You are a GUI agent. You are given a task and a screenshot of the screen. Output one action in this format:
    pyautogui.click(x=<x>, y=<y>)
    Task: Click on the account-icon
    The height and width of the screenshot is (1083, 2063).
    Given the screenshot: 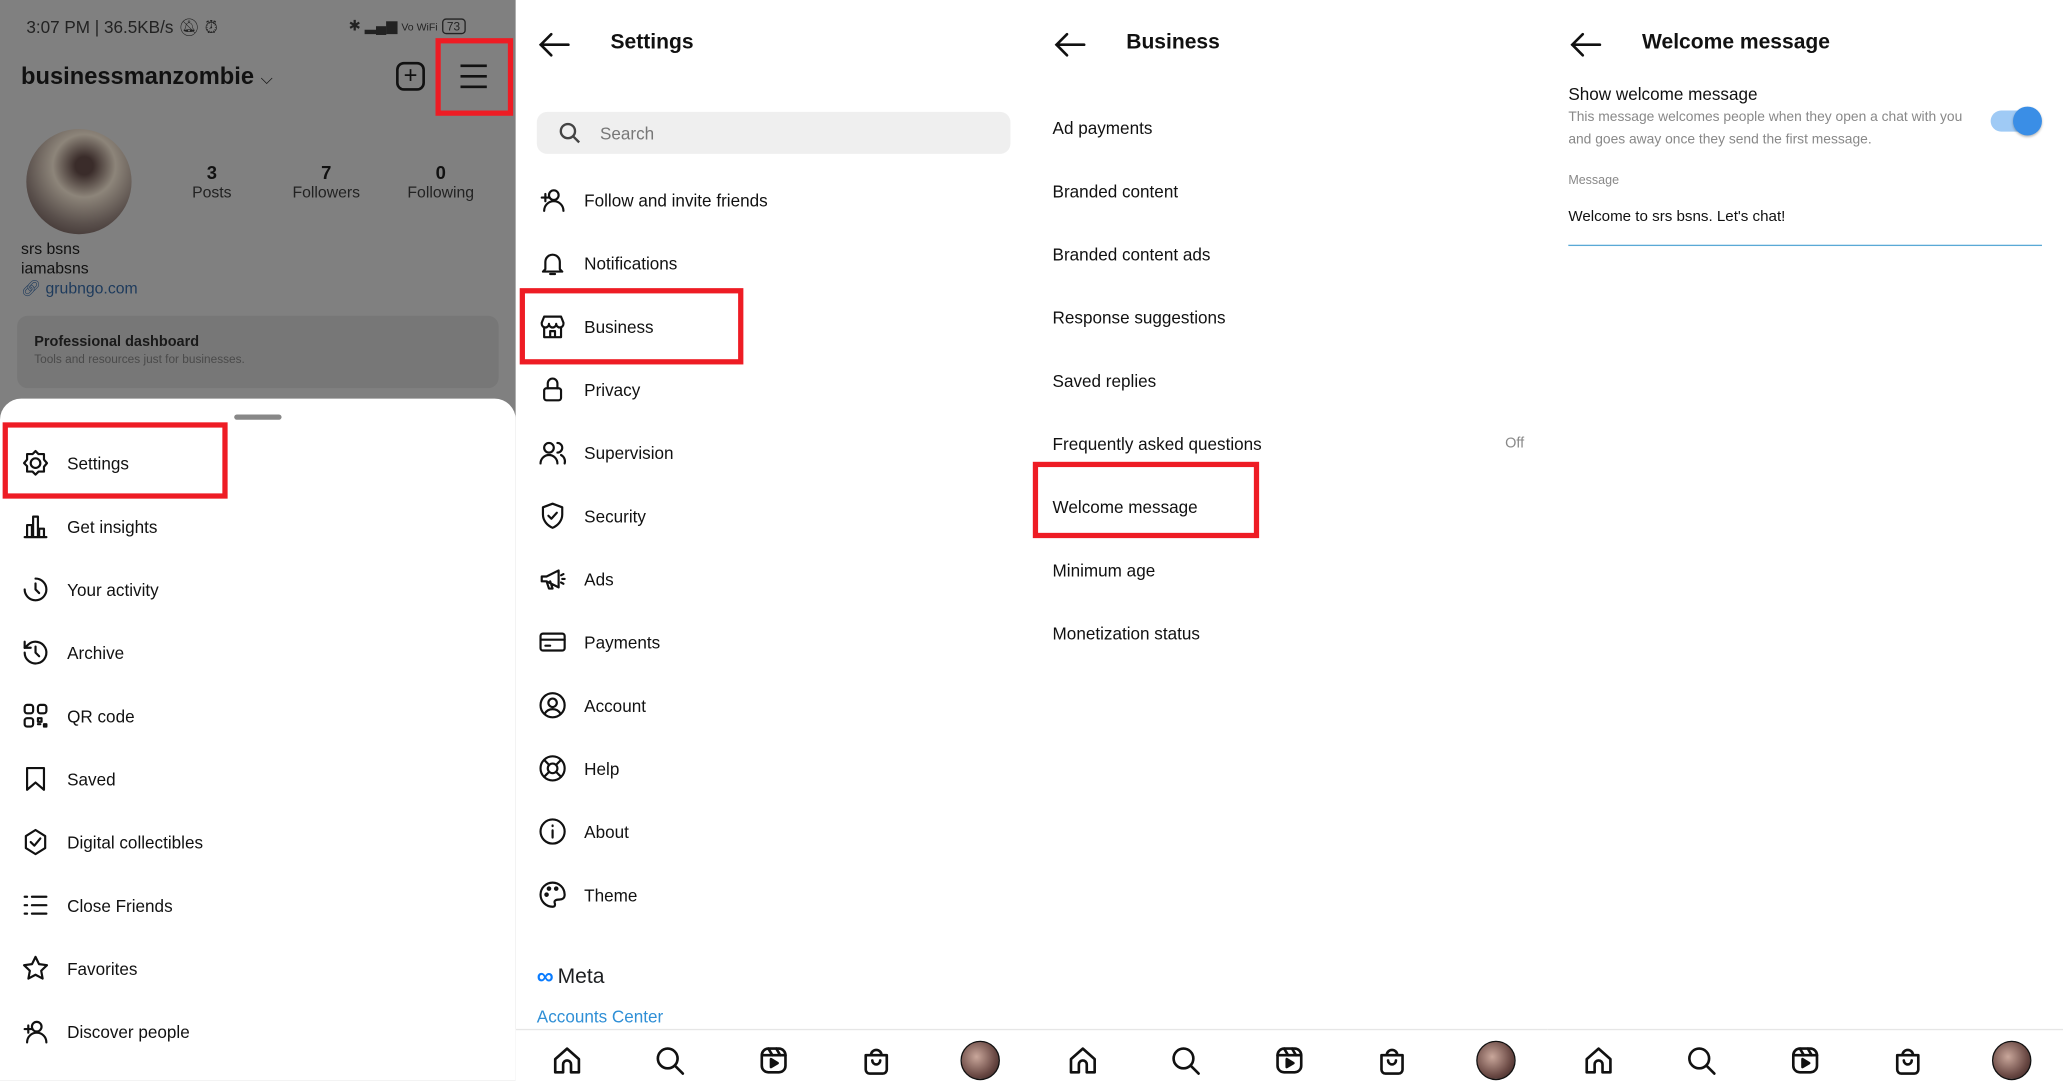 What is the action you would take?
    pyautogui.click(x=553, y=705)
    